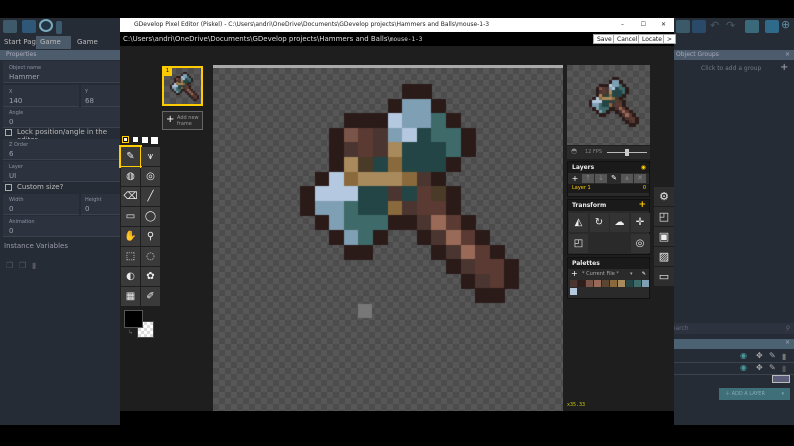 The image size is (794, 446). I want to click on copy-icon: ❐, so click(9, 265).